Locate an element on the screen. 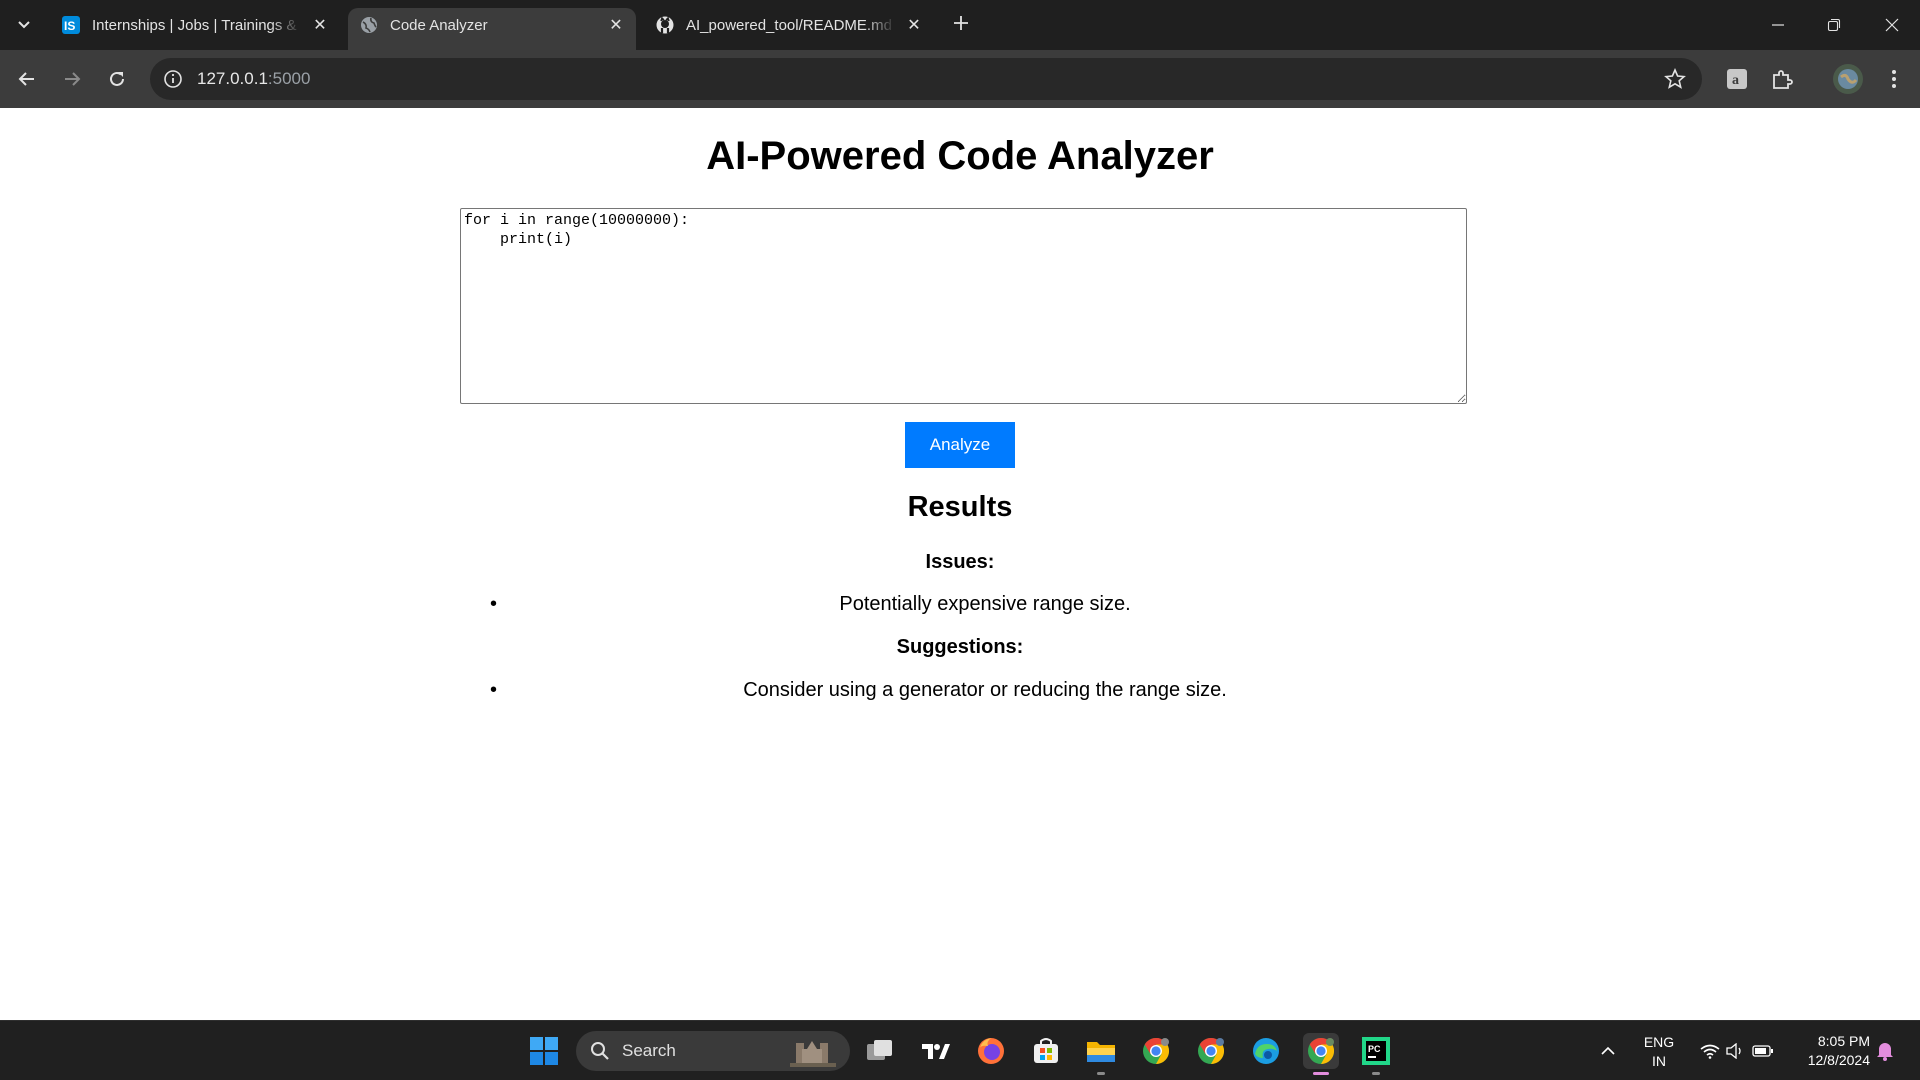 The height and width of the screenshot is (1080, 1920). volume-icon is located at coordinates (1733, 1051).